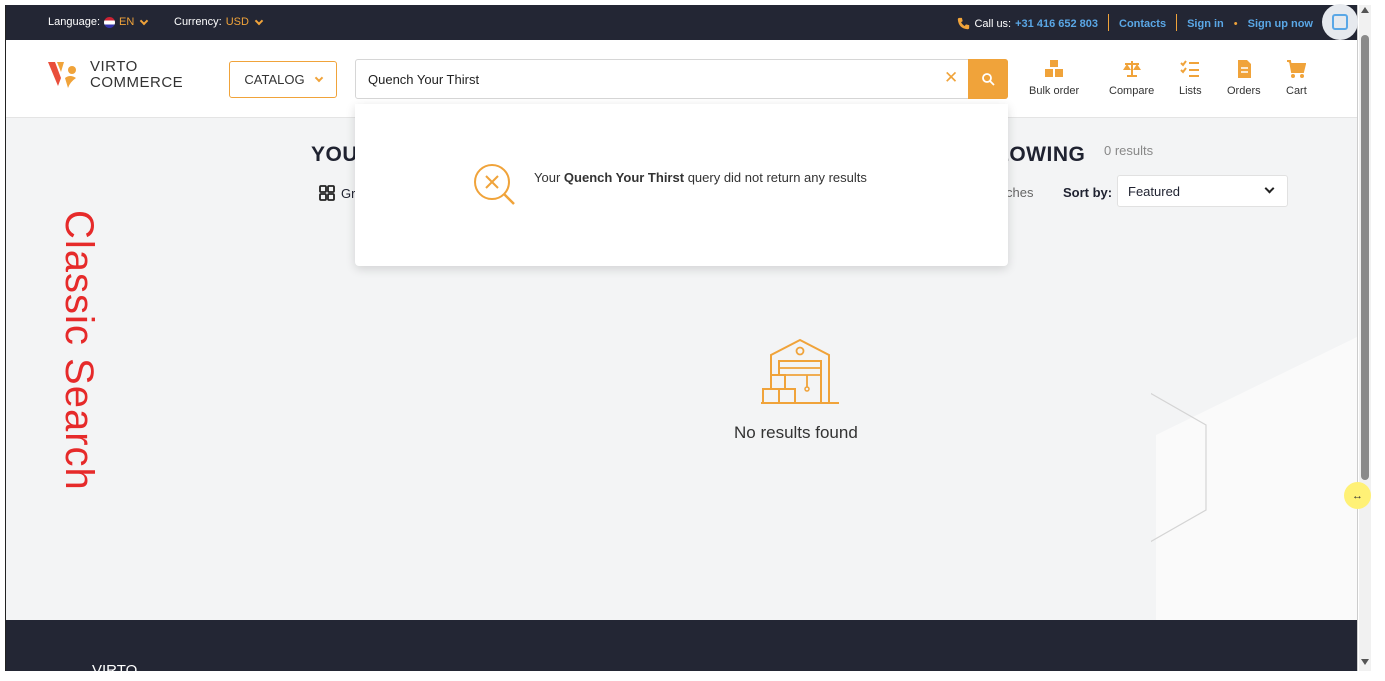 The width and height of the screenshot is (1385, 681). Describe the element at coordinates (1190, 78) in the screenshot. I see `nav-lists: Lists` at that location.